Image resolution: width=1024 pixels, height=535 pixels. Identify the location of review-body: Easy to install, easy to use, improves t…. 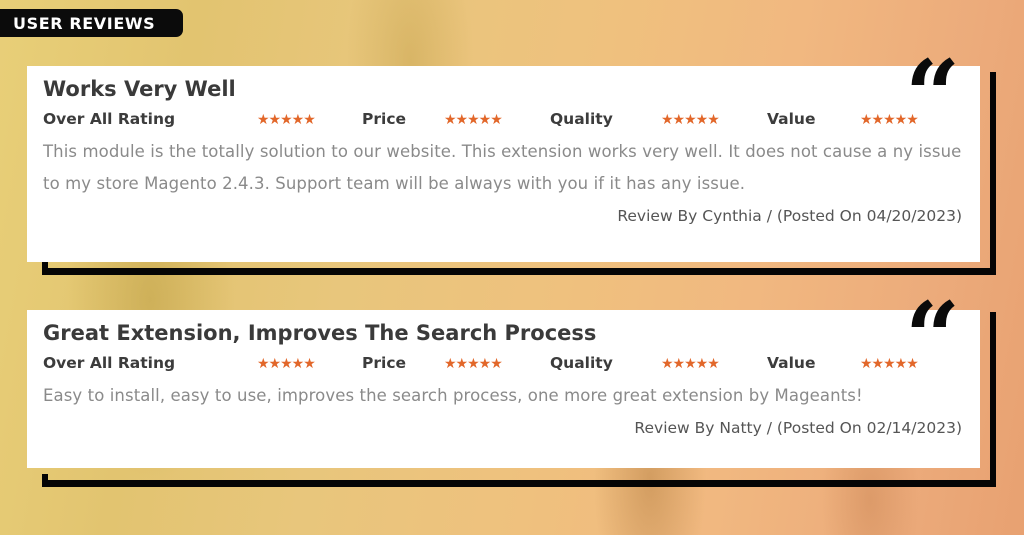
(453, 395).